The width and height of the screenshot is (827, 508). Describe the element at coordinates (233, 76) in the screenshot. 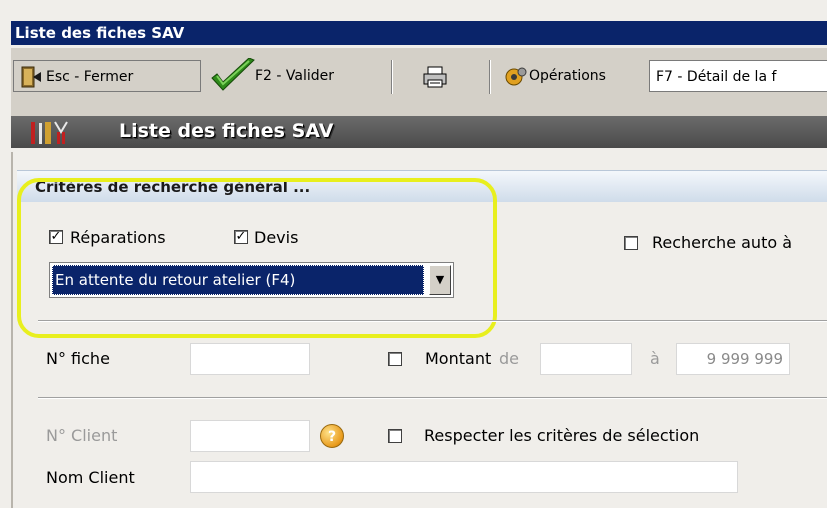

I see `checkmark-icon` at that location.